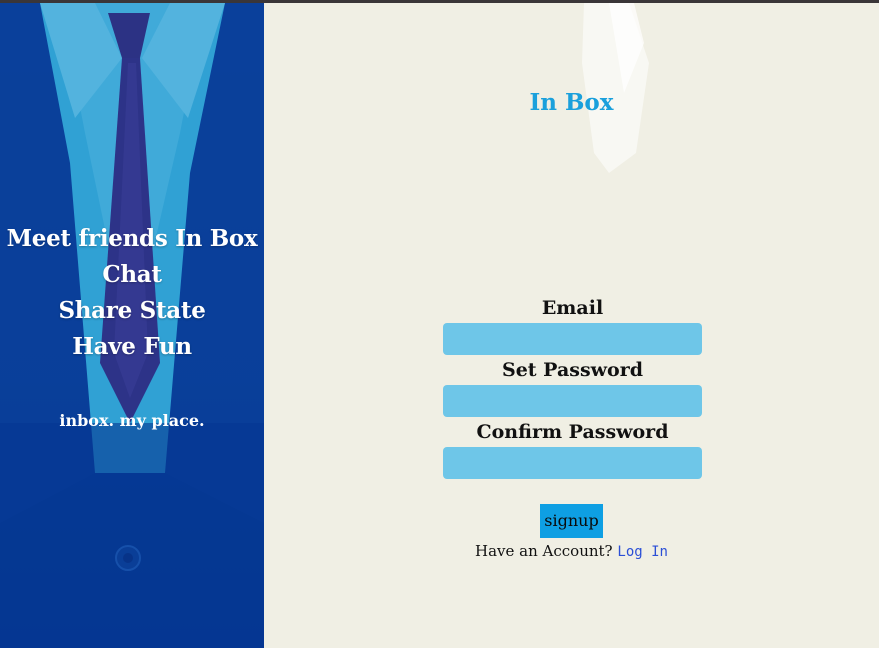  I want to click on hero-line-meet-friends: Meet friends In Box, so click(132, 238).